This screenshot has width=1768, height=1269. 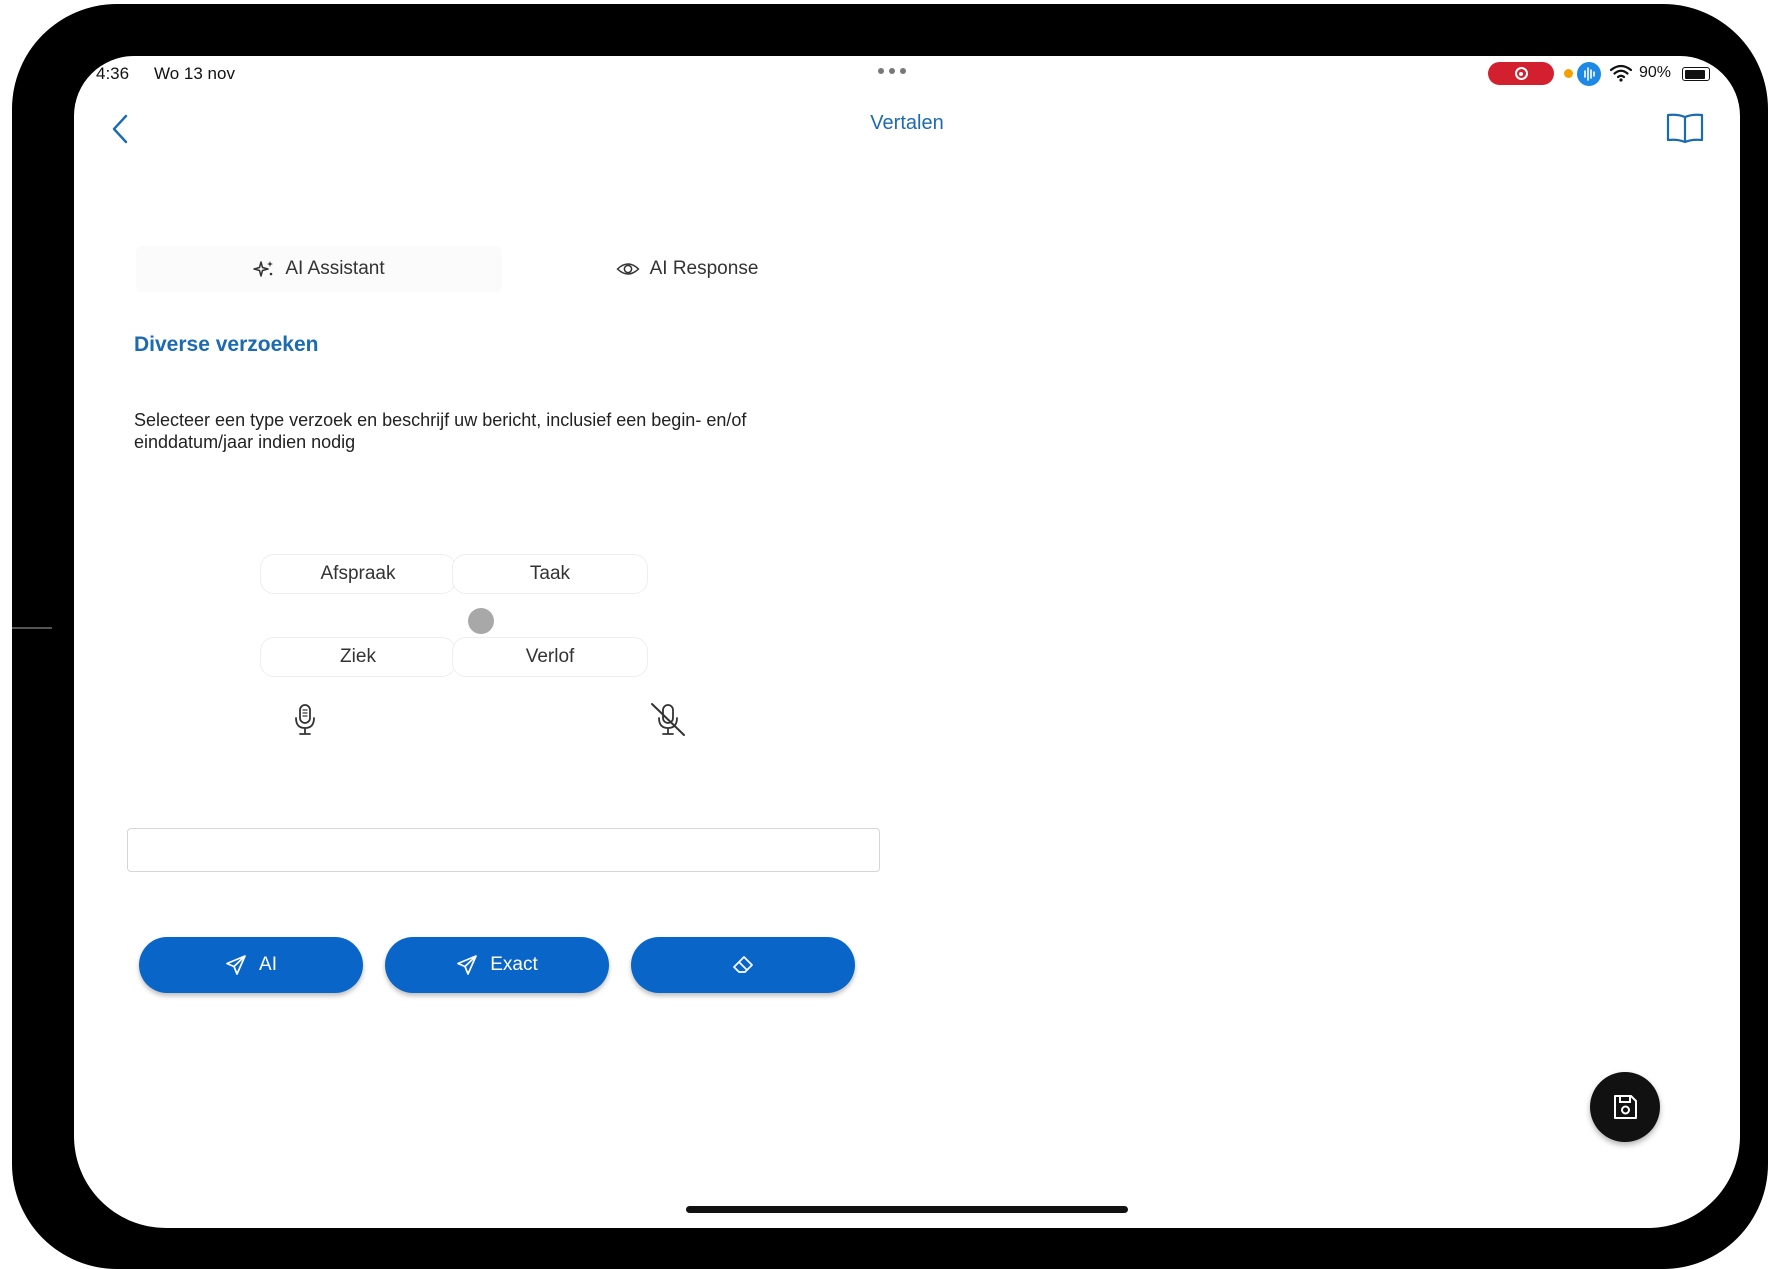 I want to click on sparkles-icon, so click(x=263, y=269).